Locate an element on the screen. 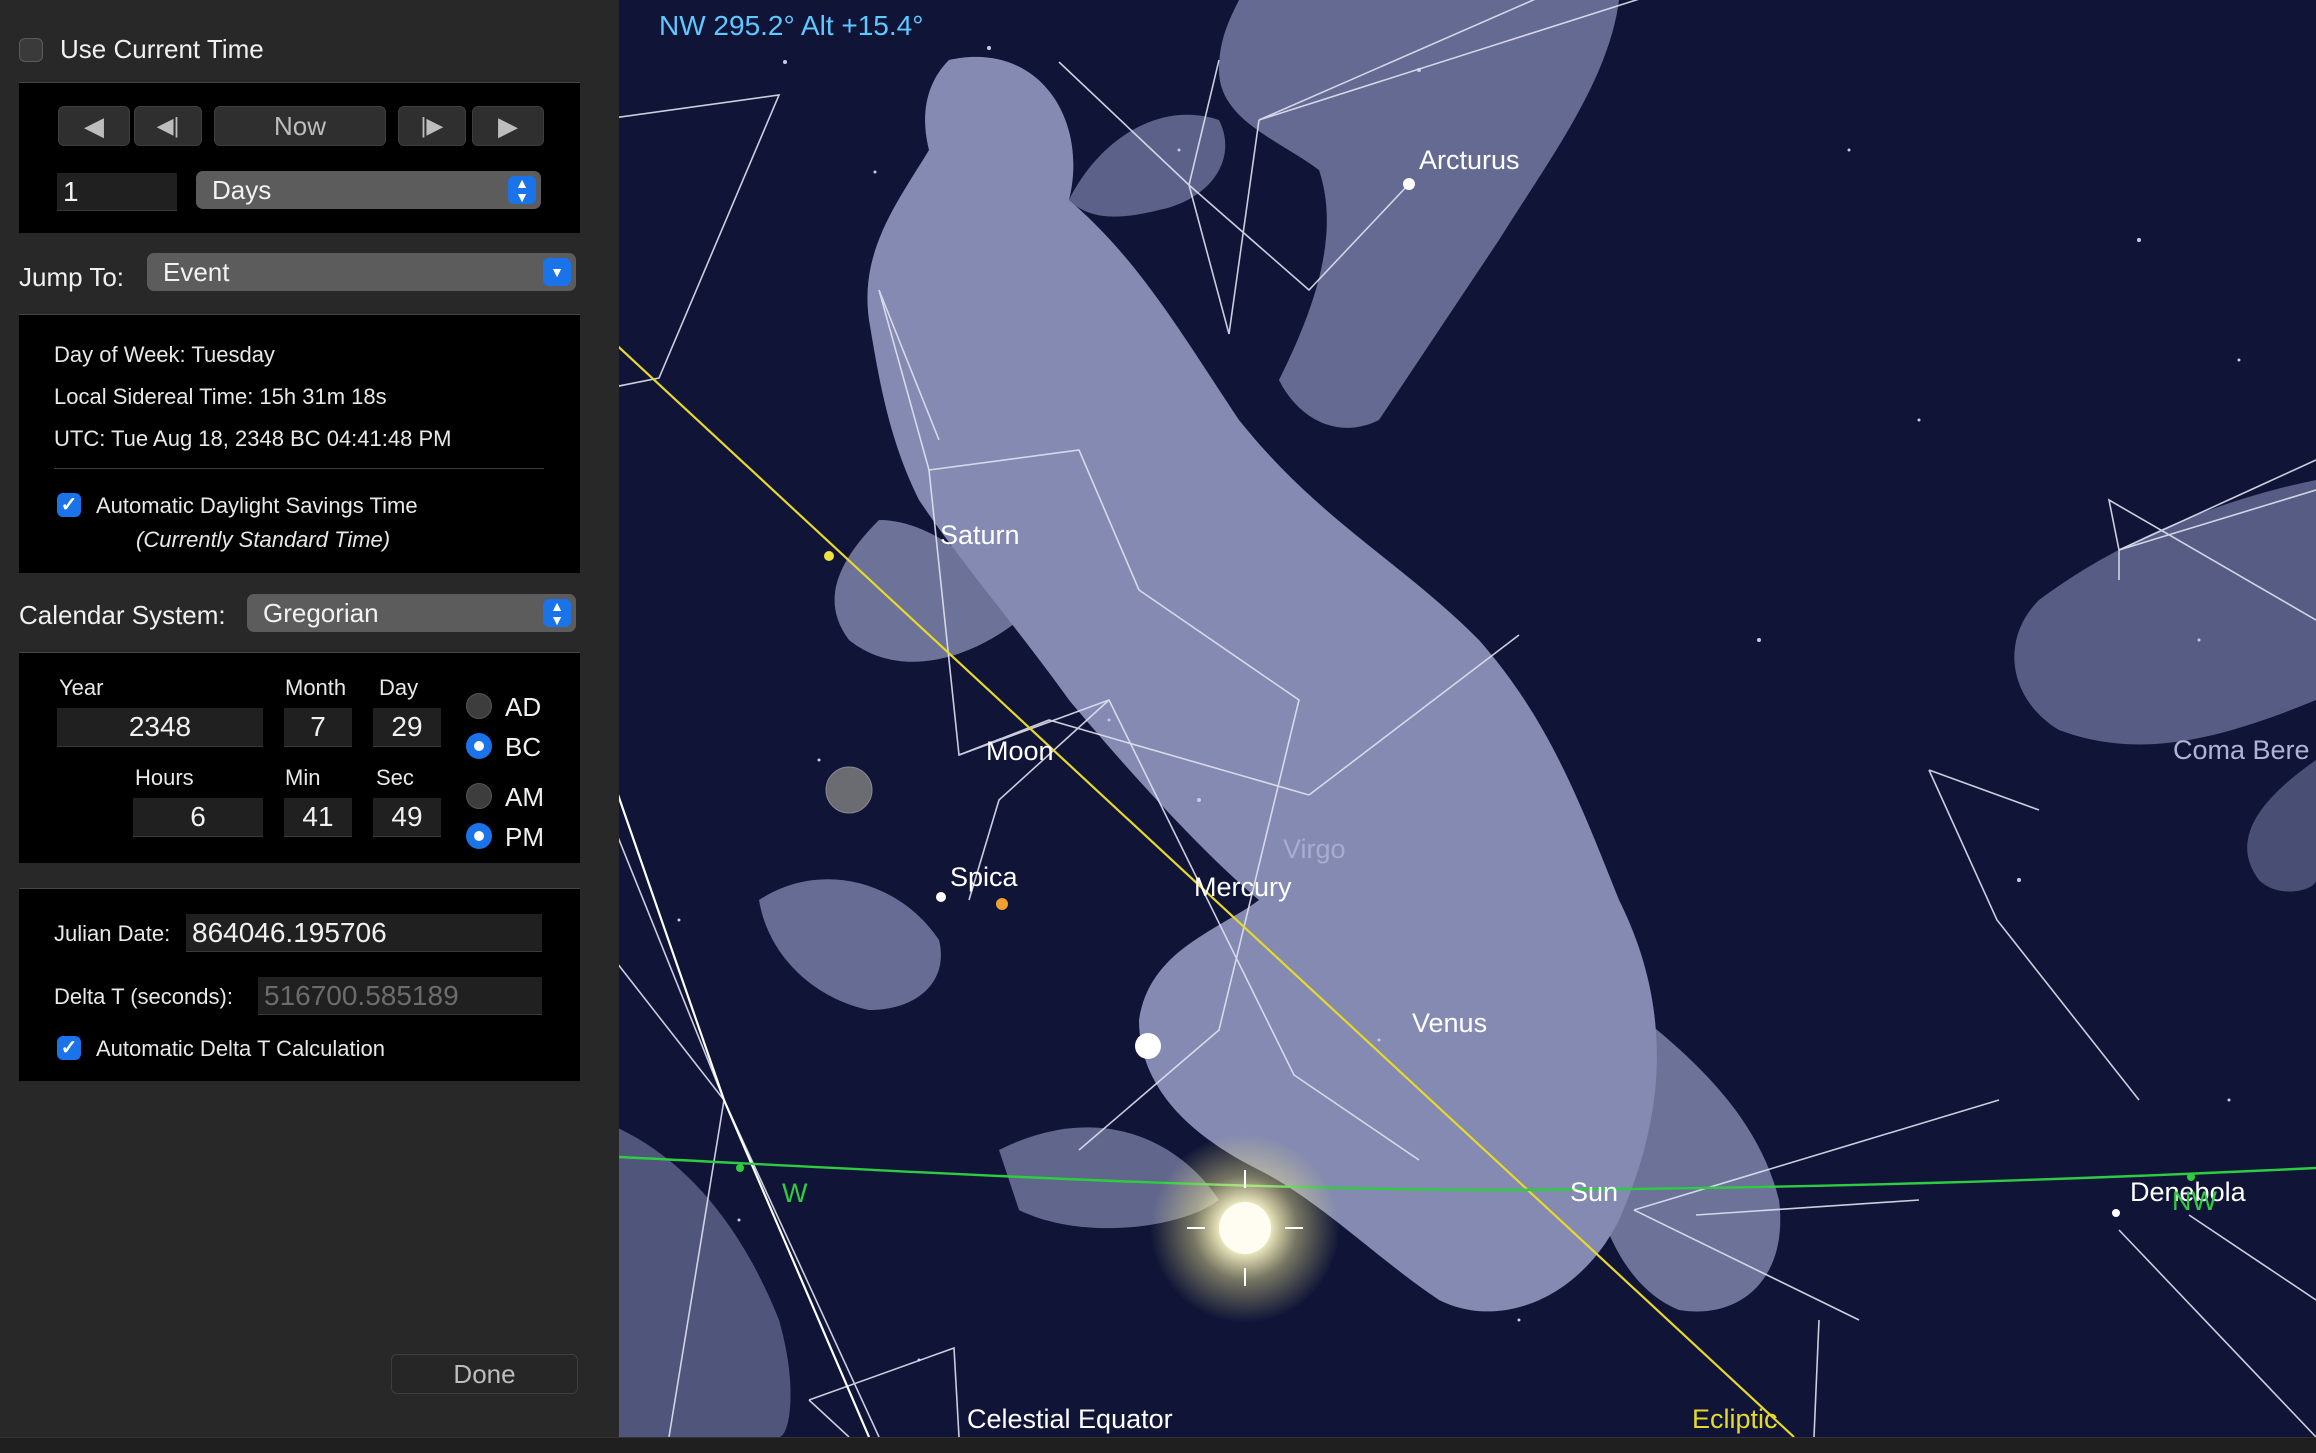  ad-label: AD is located at coordinates (523, 707).